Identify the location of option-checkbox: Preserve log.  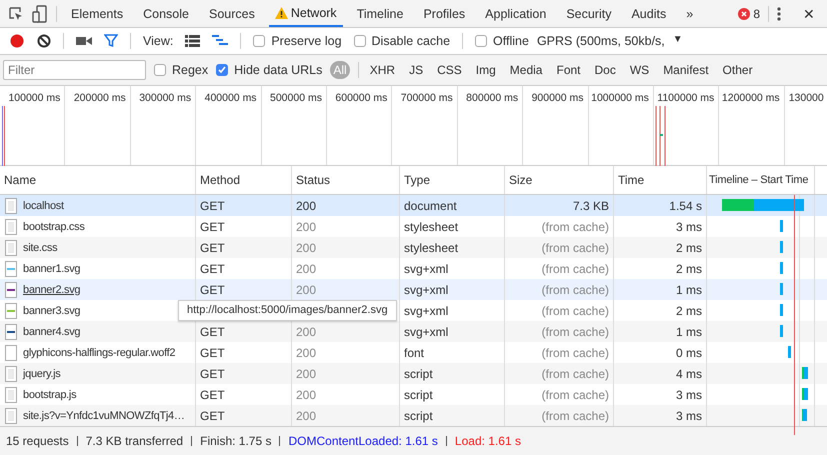
(297, 41).